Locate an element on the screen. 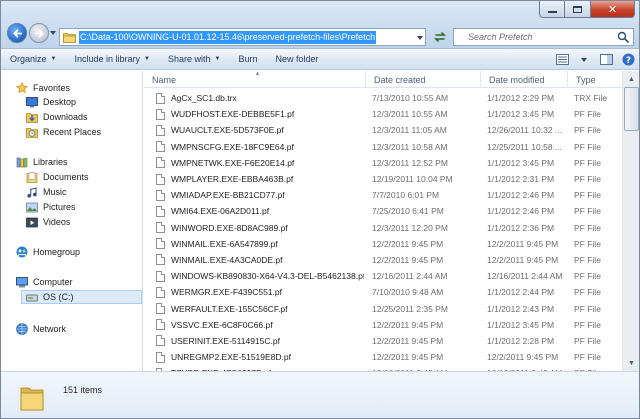 The image size is (640, 419). search-input: Search Prefetch is located at coordinates (500, 37).